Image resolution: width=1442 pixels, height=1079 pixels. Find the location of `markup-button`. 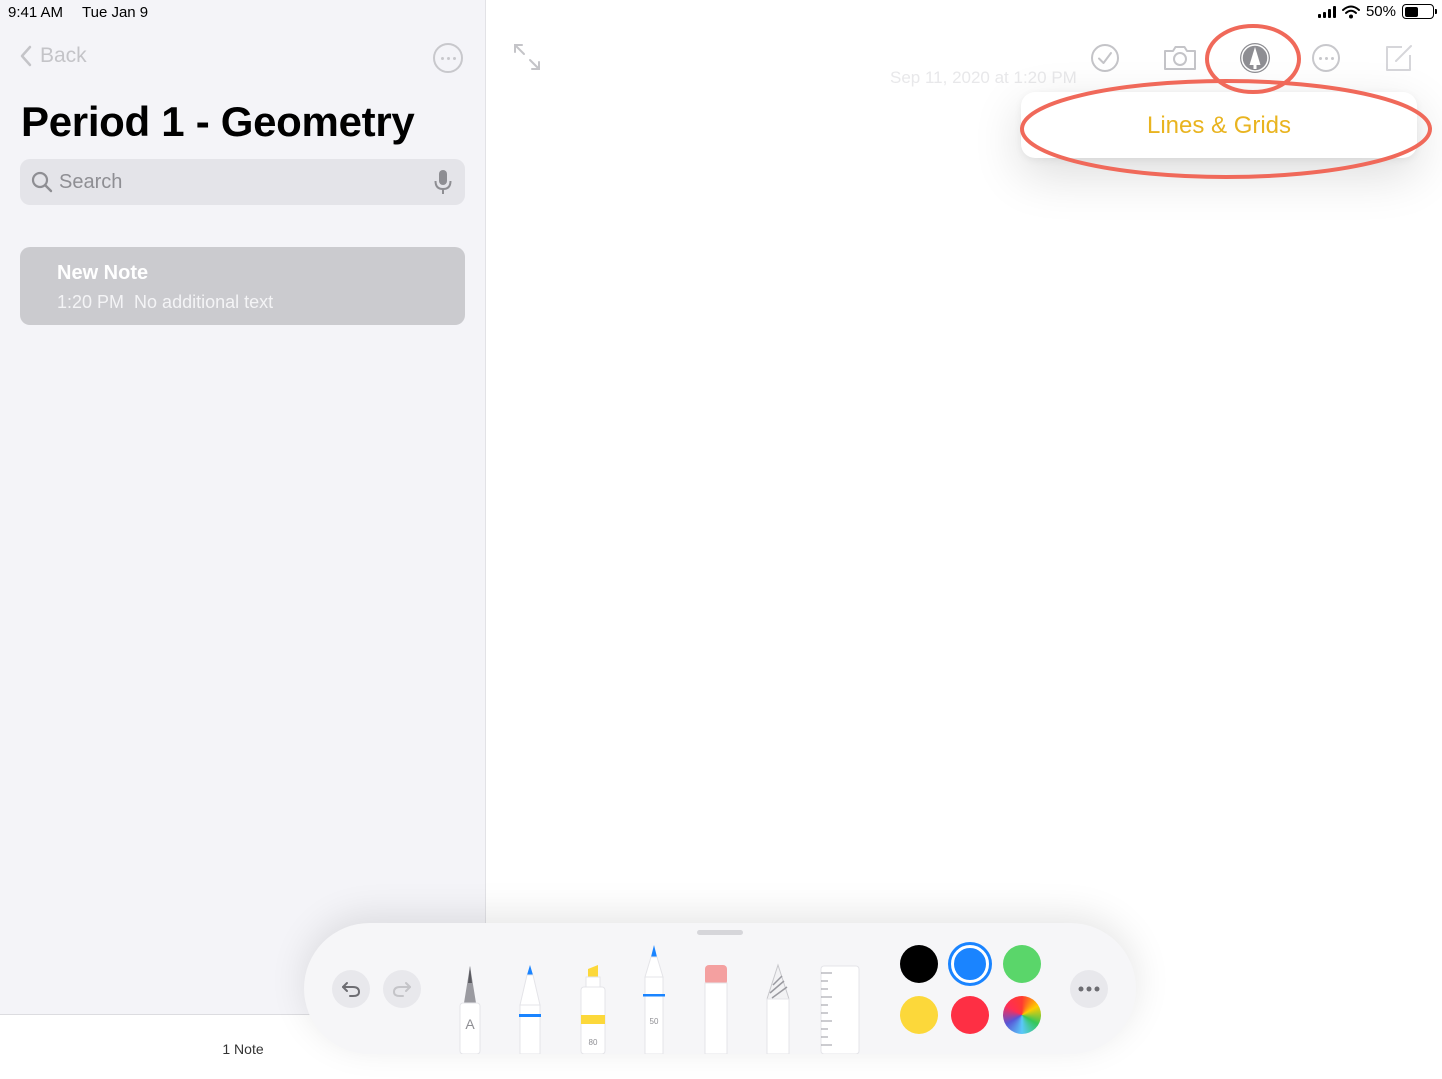

markup-button is located at coordinates (1255, 58).